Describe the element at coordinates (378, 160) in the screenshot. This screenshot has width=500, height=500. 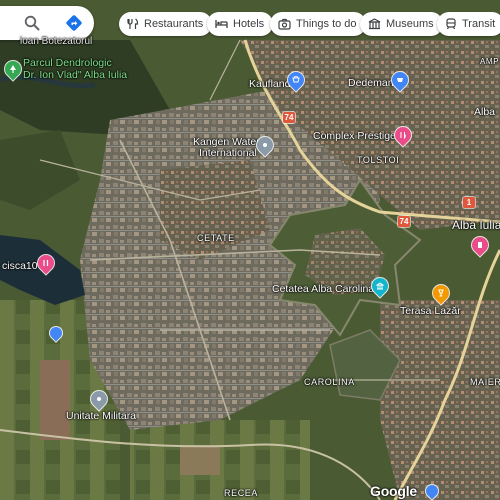
I see `tolstoi-label: TOLSTOI` at that location.